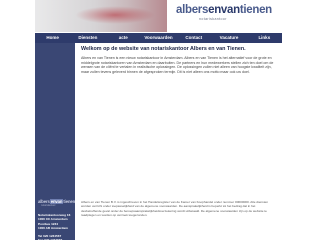  What do you see at coordinates (48, 206) in the screenshot?
I see `sidebar-tagline: notariskantoor` at bounding box center [48, 206].